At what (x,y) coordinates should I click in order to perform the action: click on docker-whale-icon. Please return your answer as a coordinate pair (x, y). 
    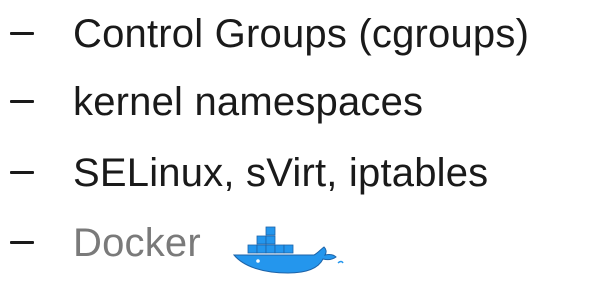
    Looking at the image, I should click on (288, 250).